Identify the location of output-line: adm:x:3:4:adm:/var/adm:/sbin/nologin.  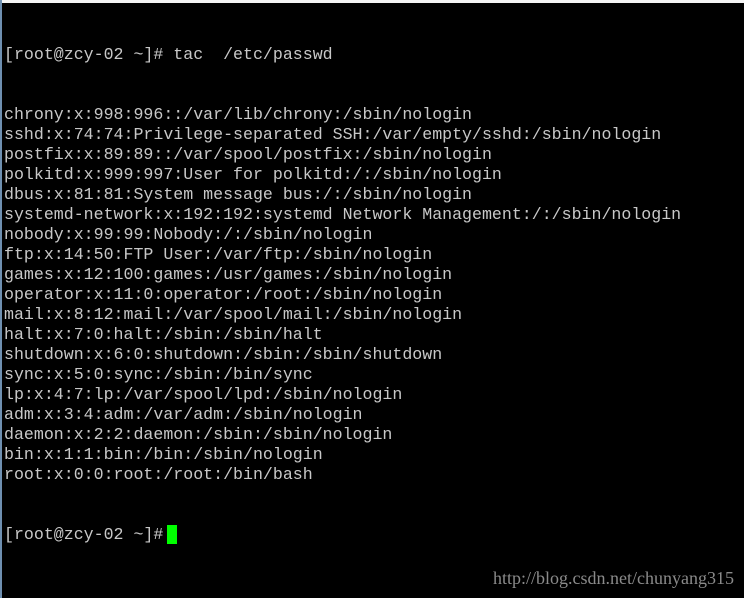
(183, 414).